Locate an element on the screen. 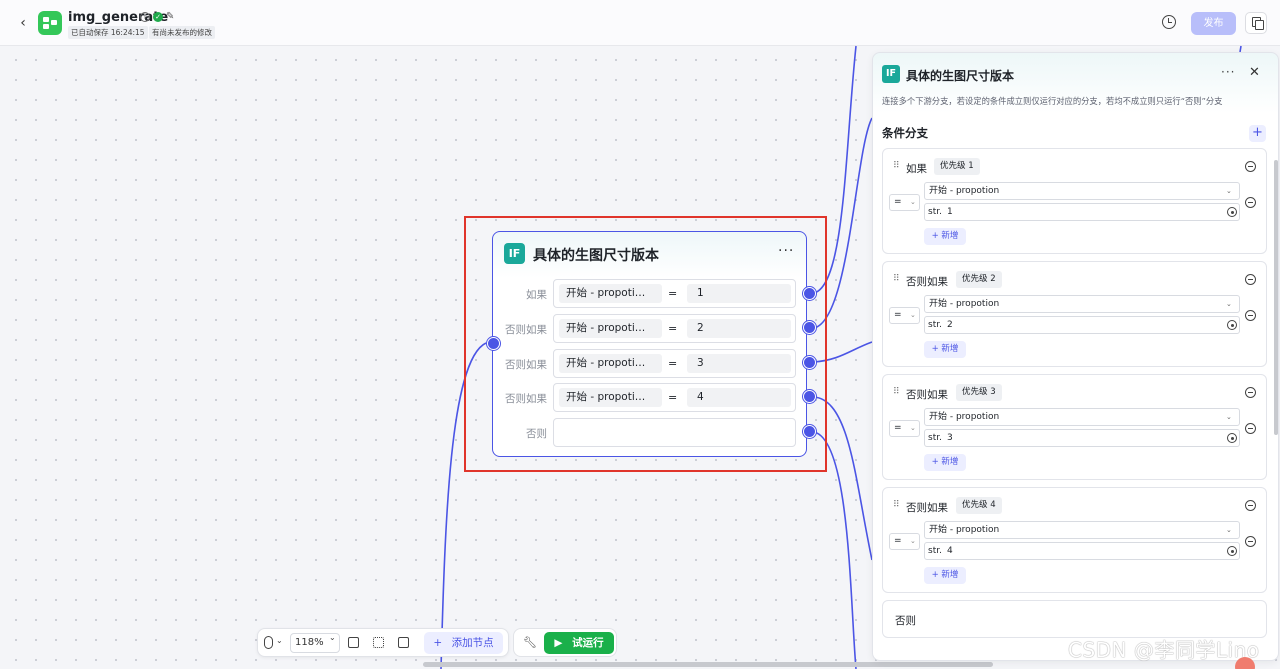 The width and height of the screenshot is (1280, 669). minimap-icon is located at coordinates (403, 642).